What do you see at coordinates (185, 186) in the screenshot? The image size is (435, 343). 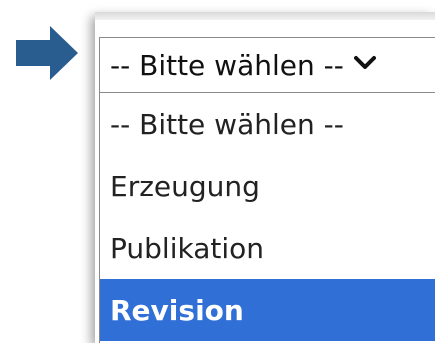 I see `option-label: Erzeugung` at bounding box center [185, 186].